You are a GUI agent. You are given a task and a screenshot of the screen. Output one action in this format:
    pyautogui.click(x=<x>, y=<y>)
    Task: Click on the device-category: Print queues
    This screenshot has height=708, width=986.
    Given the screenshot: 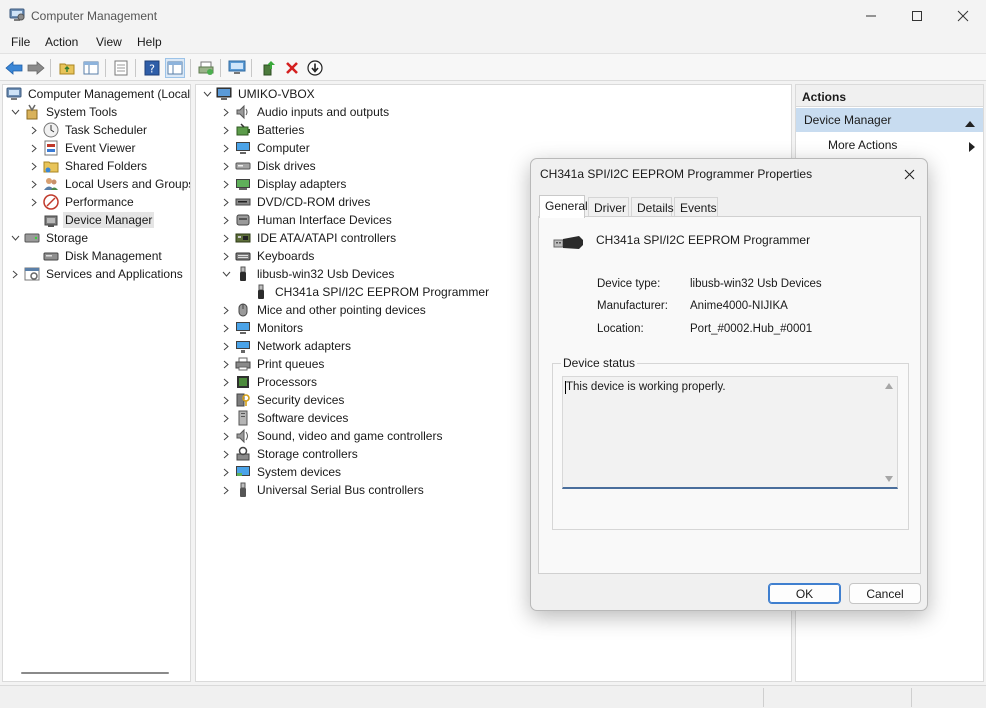 What is the action you would take?
    pyautogui.click(x=273, y=364)
    